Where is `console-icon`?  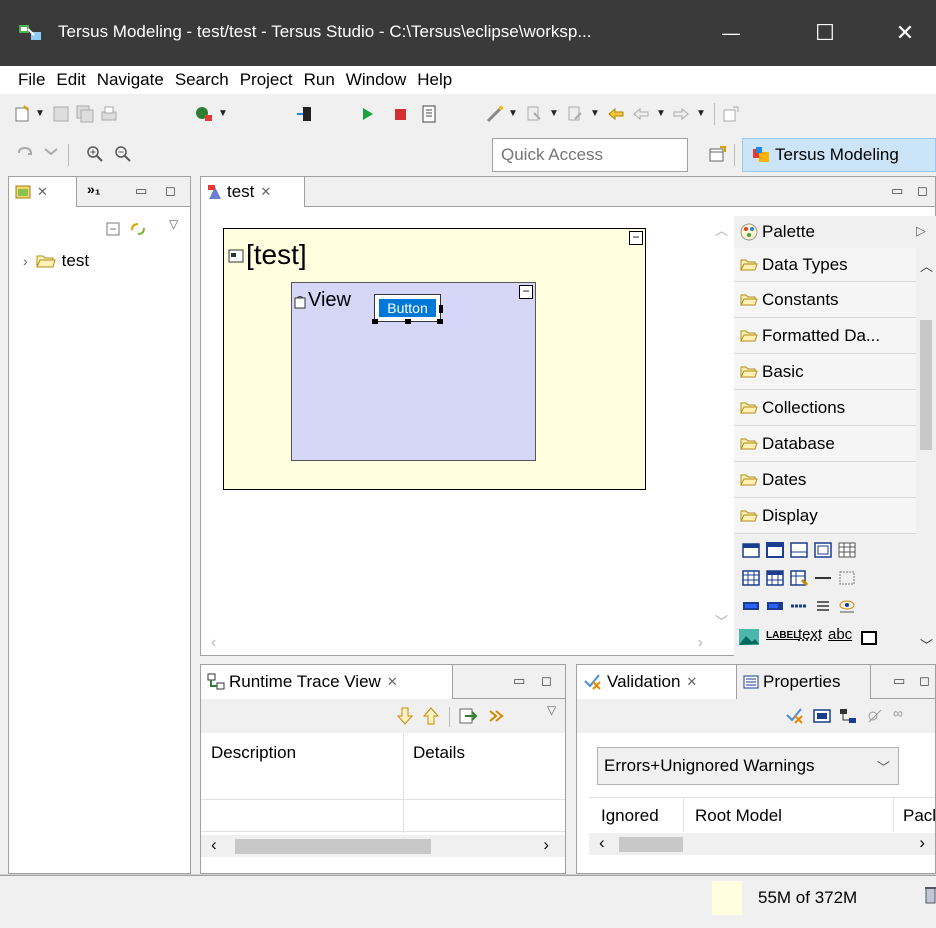 console-icon is located at coordinates (429, 114).